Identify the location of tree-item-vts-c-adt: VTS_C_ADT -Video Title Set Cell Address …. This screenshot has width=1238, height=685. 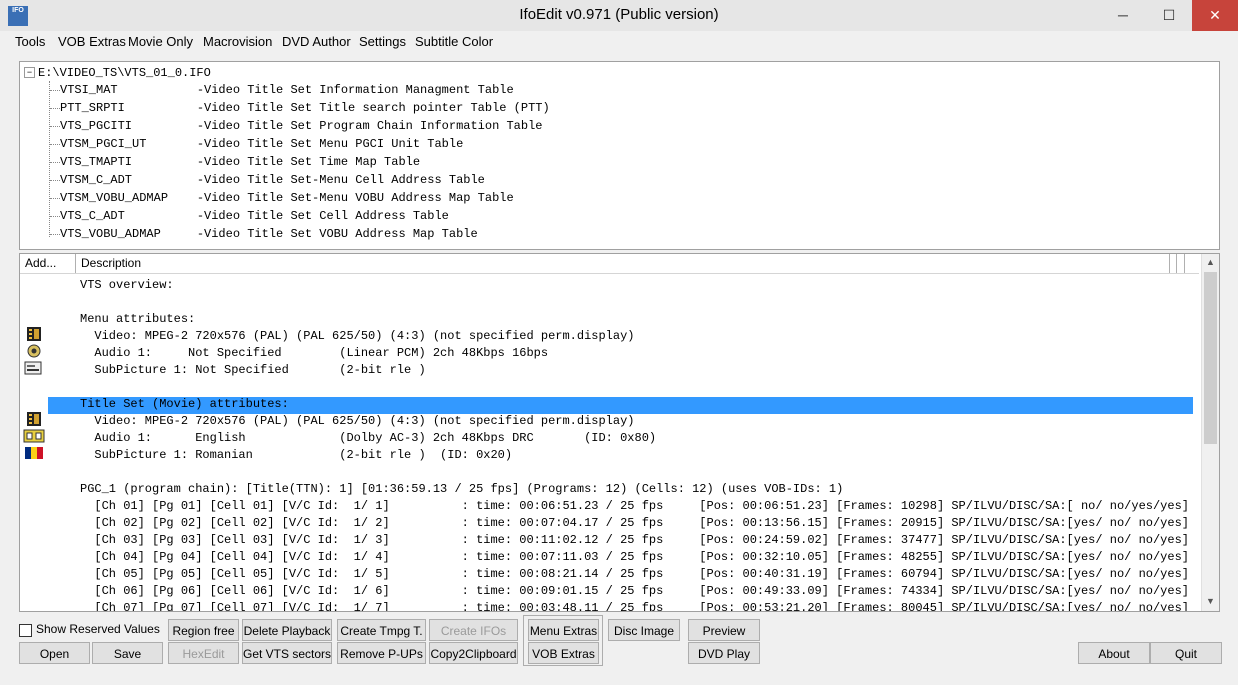
(254, 216).